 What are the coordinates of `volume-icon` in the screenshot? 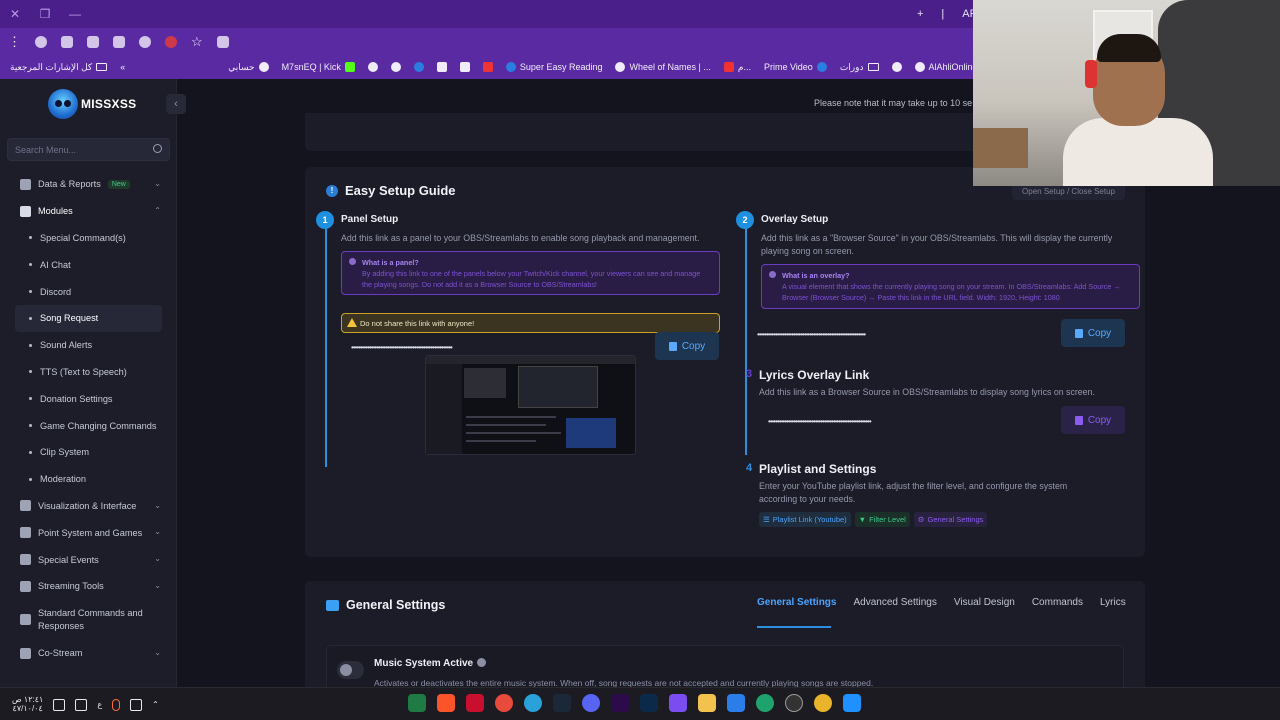 It's located at (59, 704).